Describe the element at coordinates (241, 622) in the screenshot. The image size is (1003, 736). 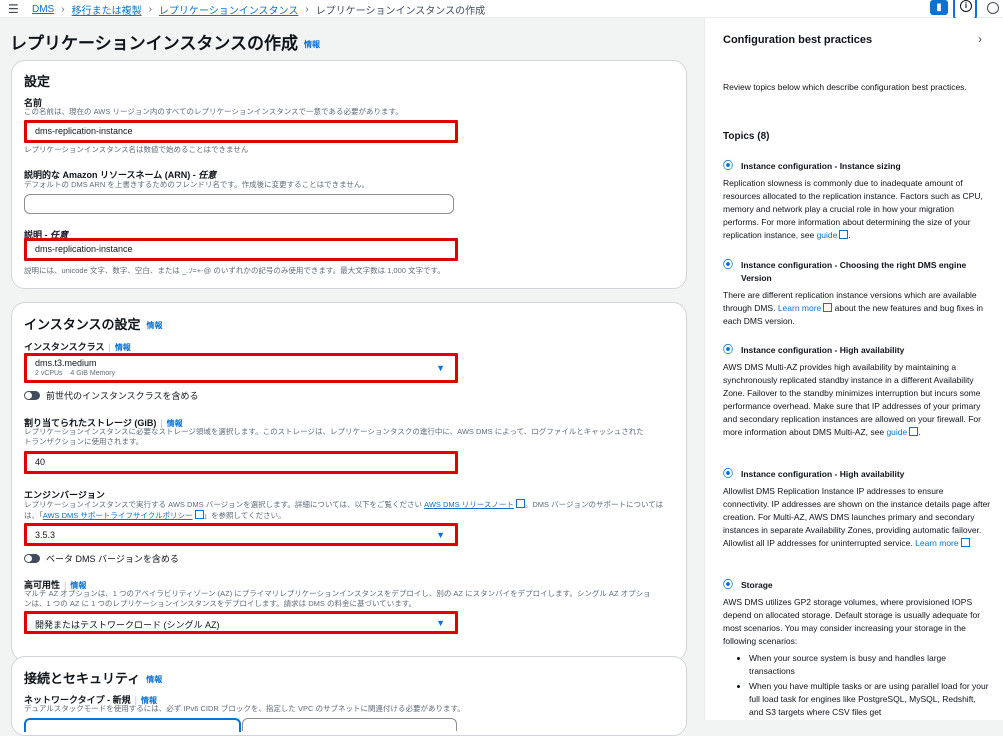
I see `ha-select: 開発またはテストワークロード (シングル AZ) ▼` at that location.